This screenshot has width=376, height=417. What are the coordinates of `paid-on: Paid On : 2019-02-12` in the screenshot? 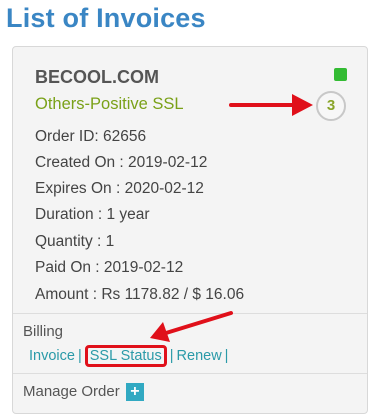 It's located at (109, 267).